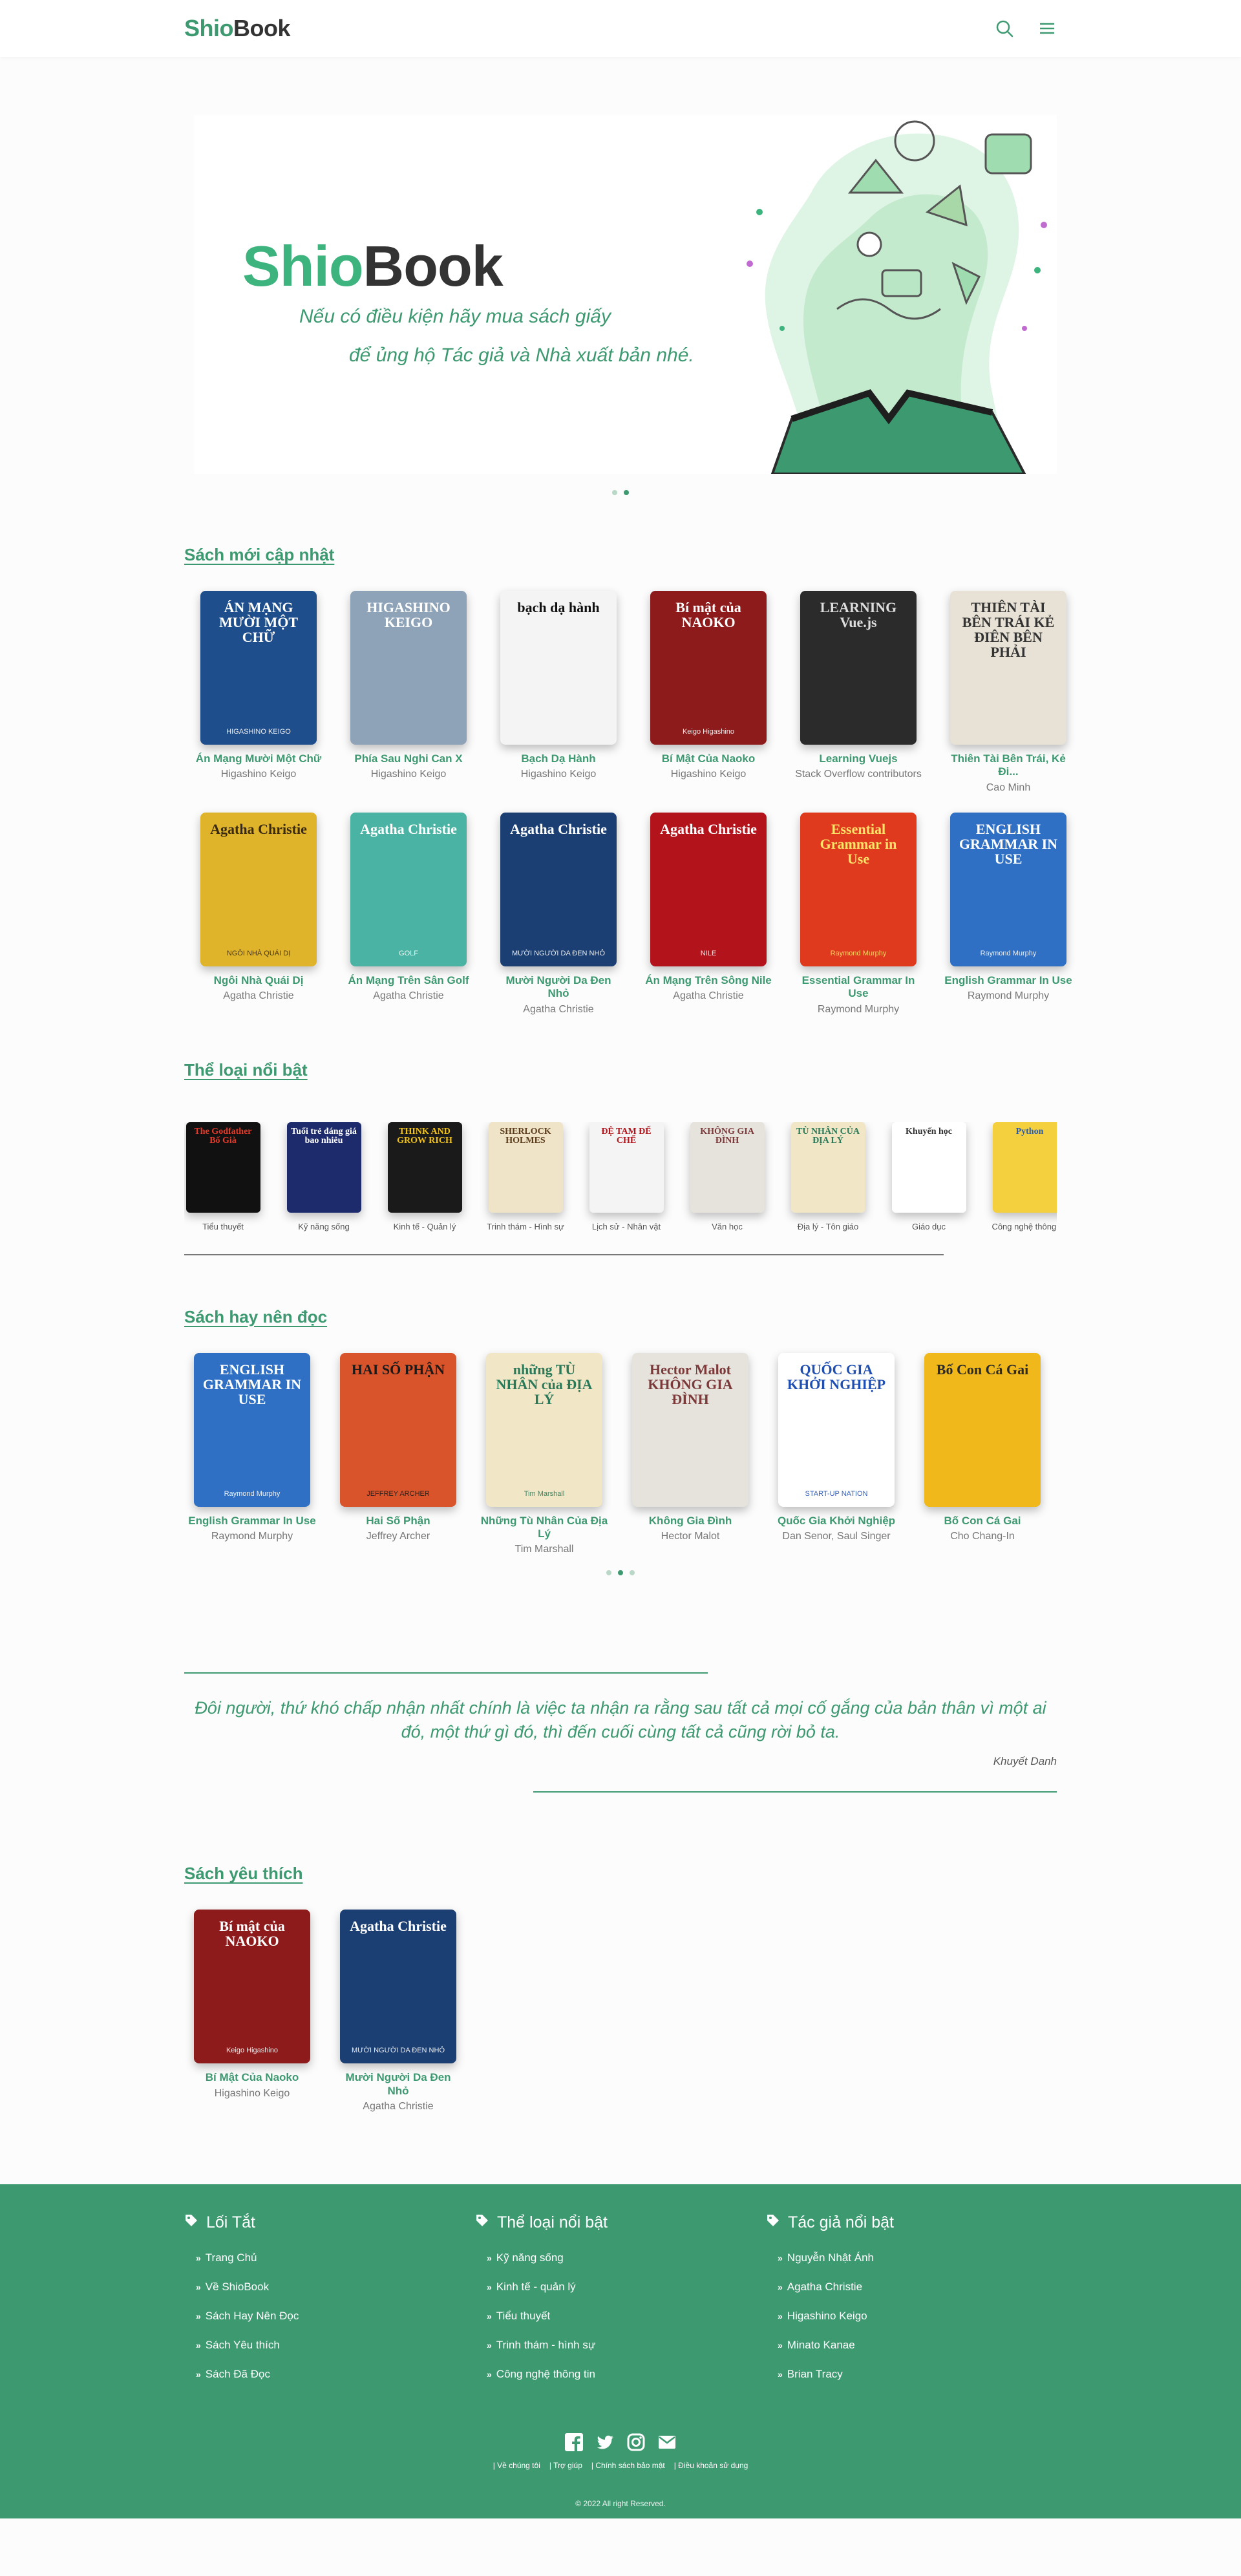  I want to click on footer-link: » Trang Chủ, so click(335, 2257).